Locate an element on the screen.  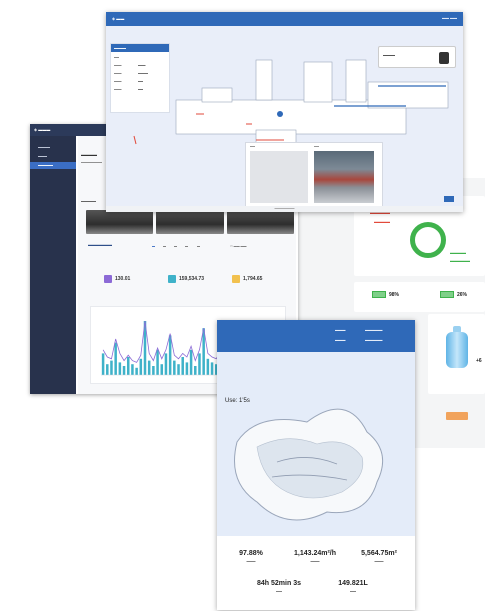
robot-thumbnail is located at coordinates (444, 58).